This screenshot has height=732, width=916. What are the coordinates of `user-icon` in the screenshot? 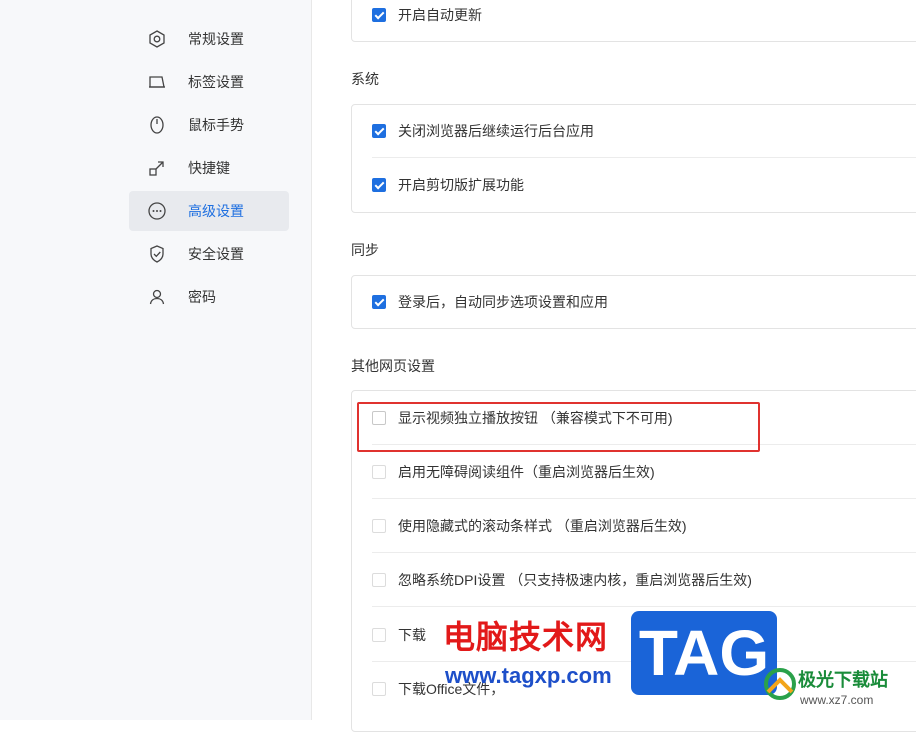 It's located at (157, 297).